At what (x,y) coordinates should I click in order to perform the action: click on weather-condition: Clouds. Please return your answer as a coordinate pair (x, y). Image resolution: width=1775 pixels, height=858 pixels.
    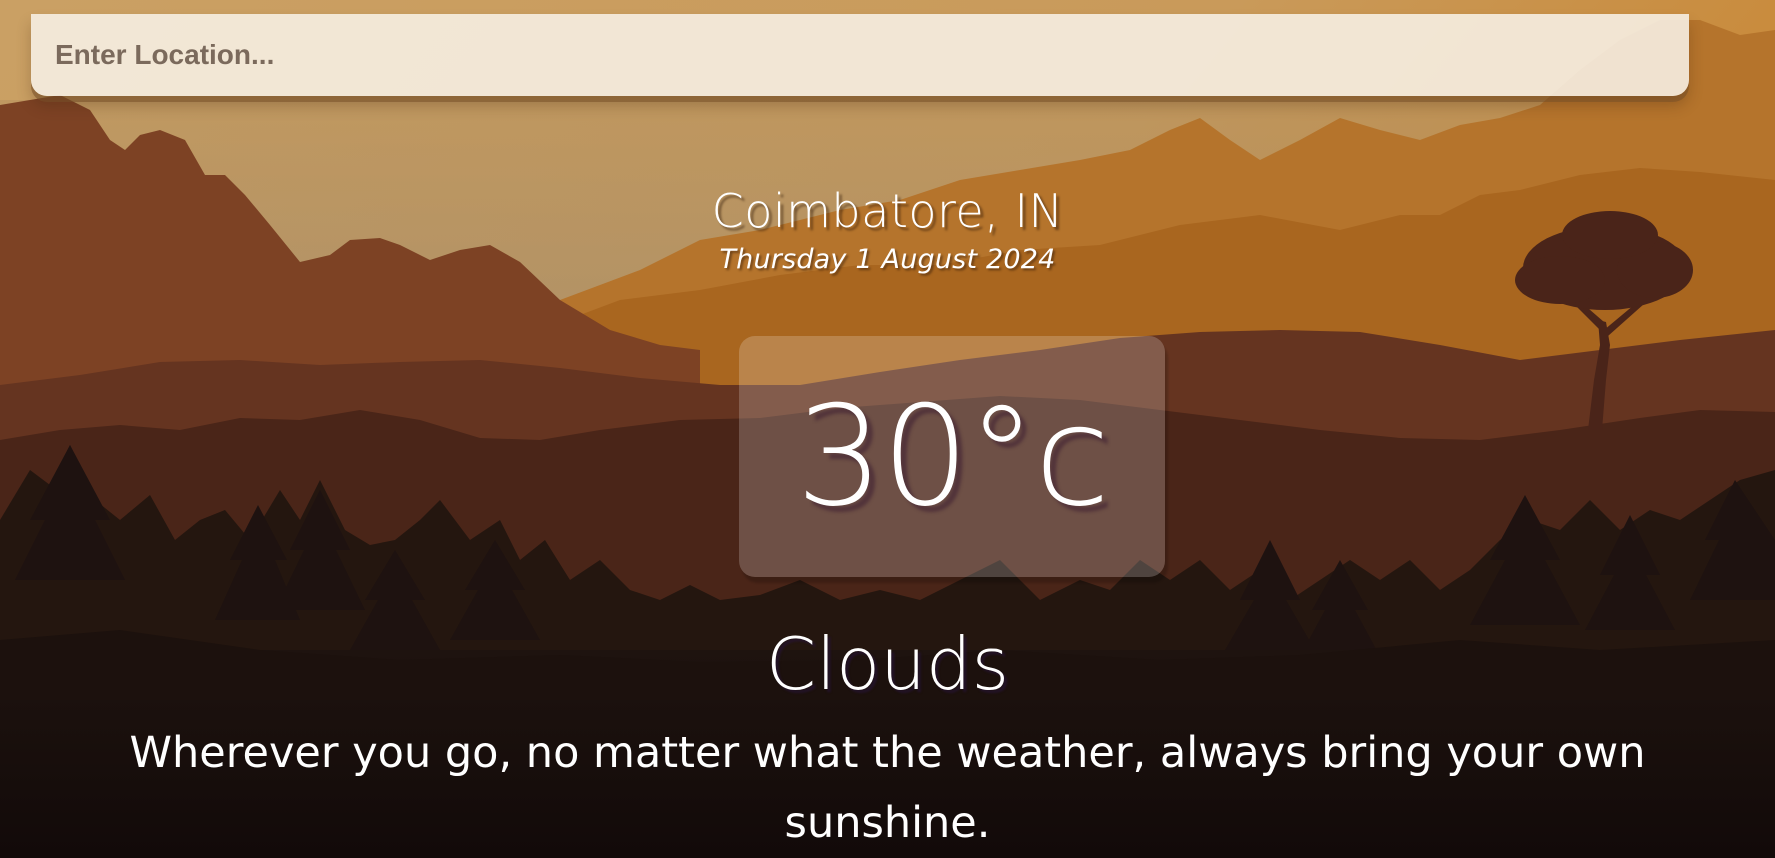
    Looking at the image, I should click on (887, 664).